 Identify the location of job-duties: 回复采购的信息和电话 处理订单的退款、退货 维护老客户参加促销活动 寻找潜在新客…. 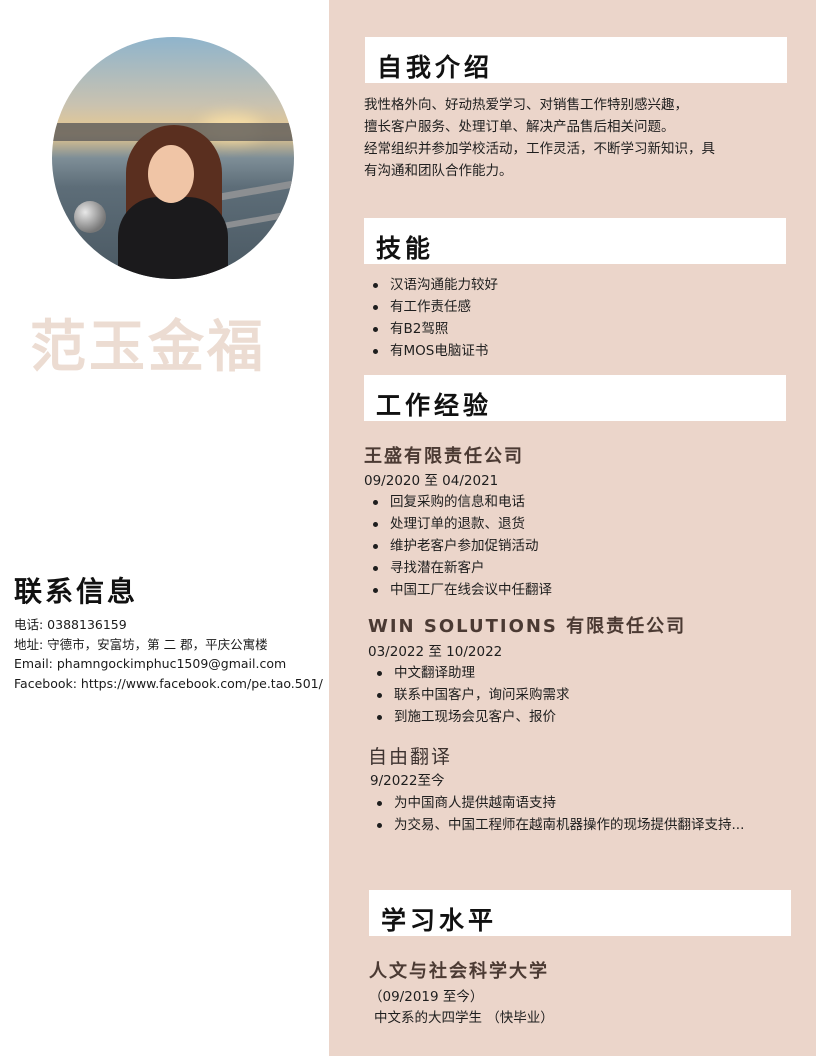
(458, 546).